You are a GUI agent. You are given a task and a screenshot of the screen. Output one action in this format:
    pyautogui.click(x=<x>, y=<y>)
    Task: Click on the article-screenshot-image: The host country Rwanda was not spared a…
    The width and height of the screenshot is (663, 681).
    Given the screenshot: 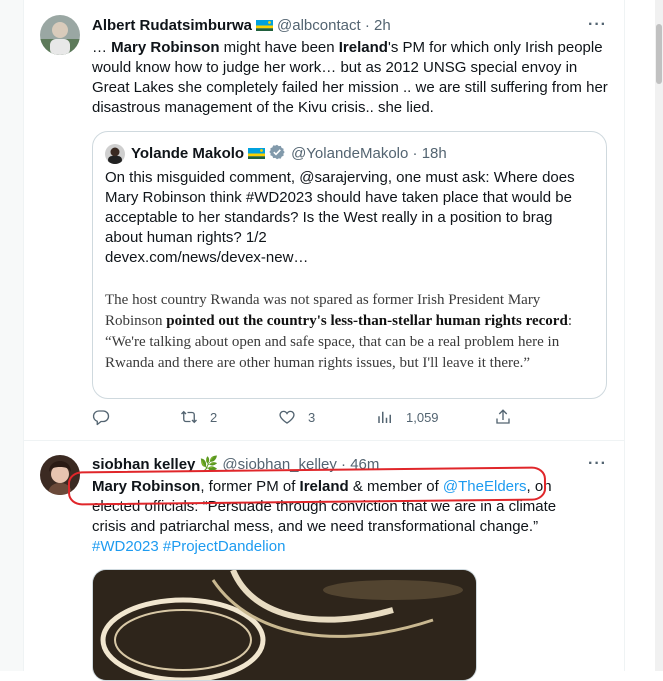 What is the action you would take?
    pyautogui.click(x=349, y=332)
    